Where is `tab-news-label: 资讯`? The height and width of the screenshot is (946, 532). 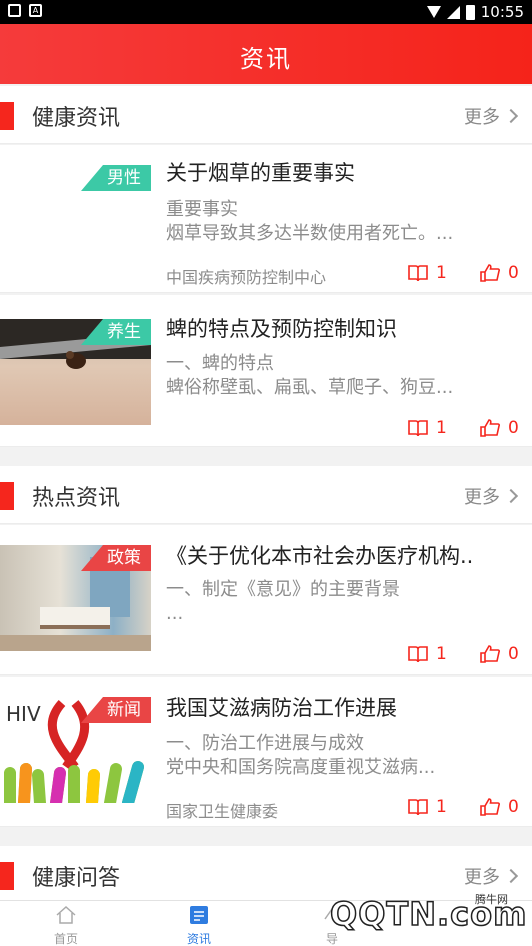 tab-news-label: 资讯 is located at coordinates (198, 939).